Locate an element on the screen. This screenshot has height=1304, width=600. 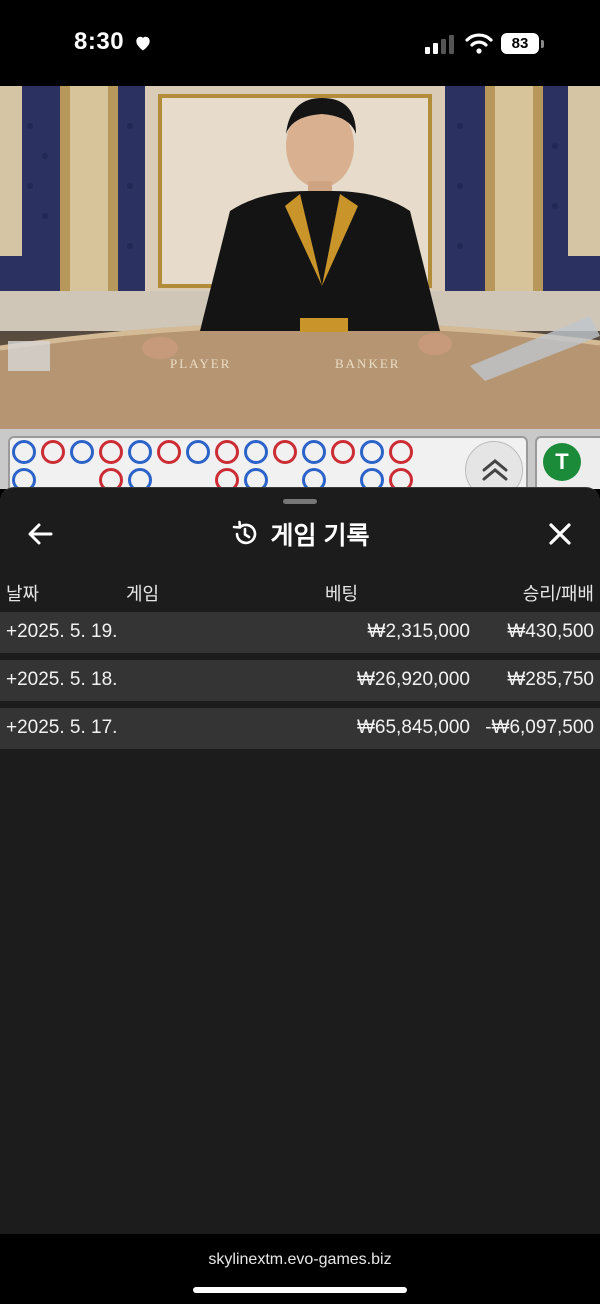
close-button is located at coordinates (560, 534).